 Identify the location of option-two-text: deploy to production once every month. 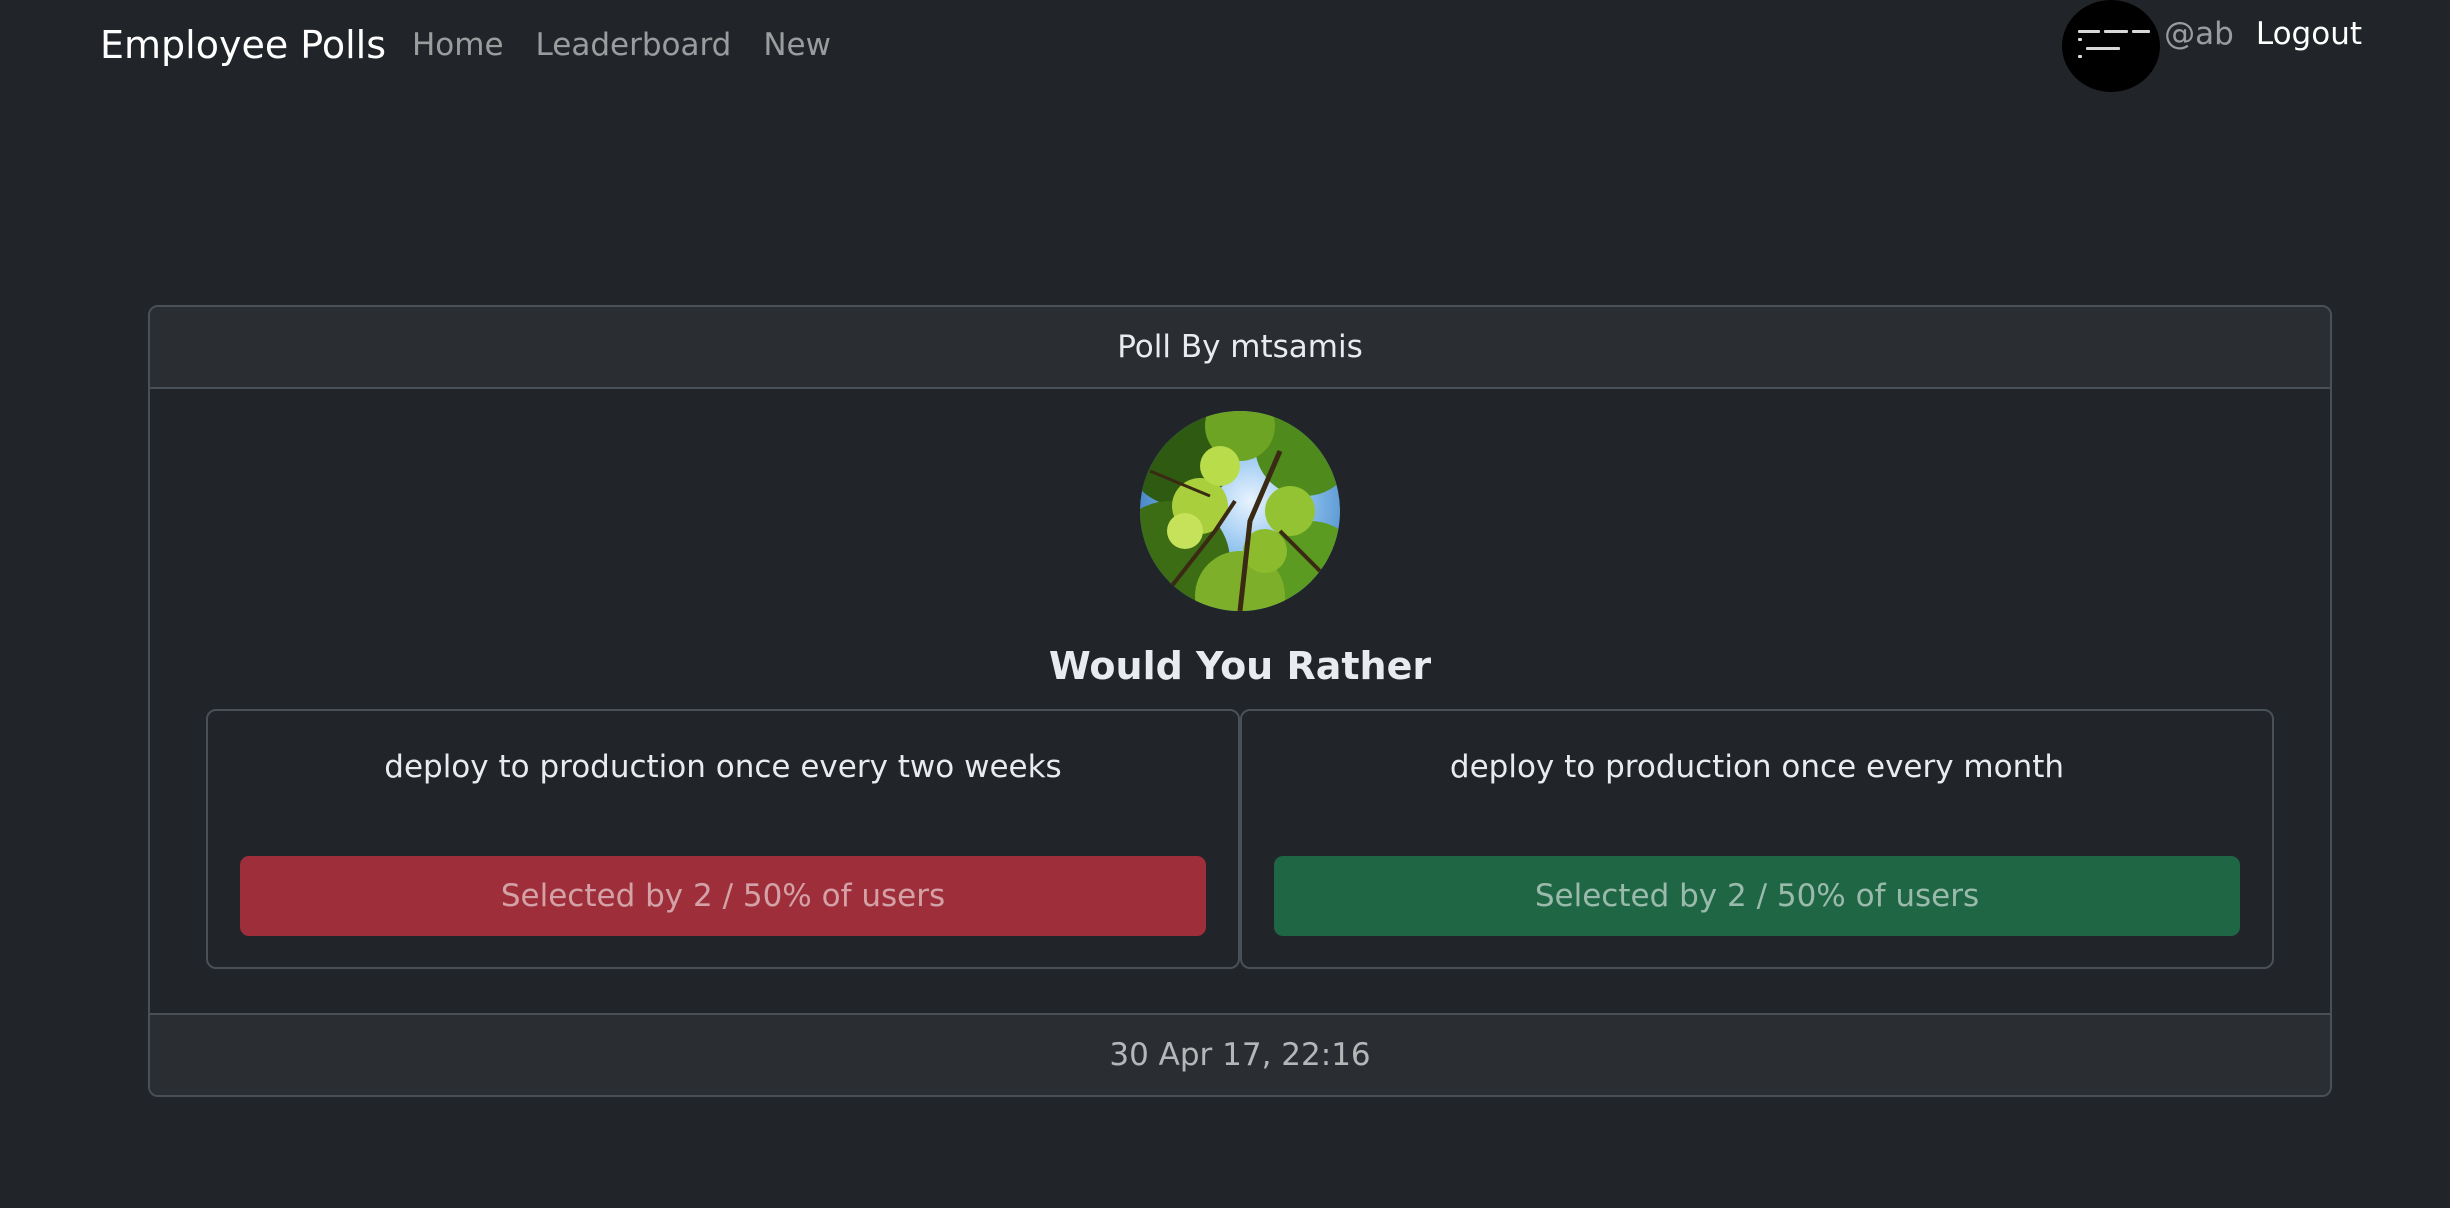
(1757, 767).